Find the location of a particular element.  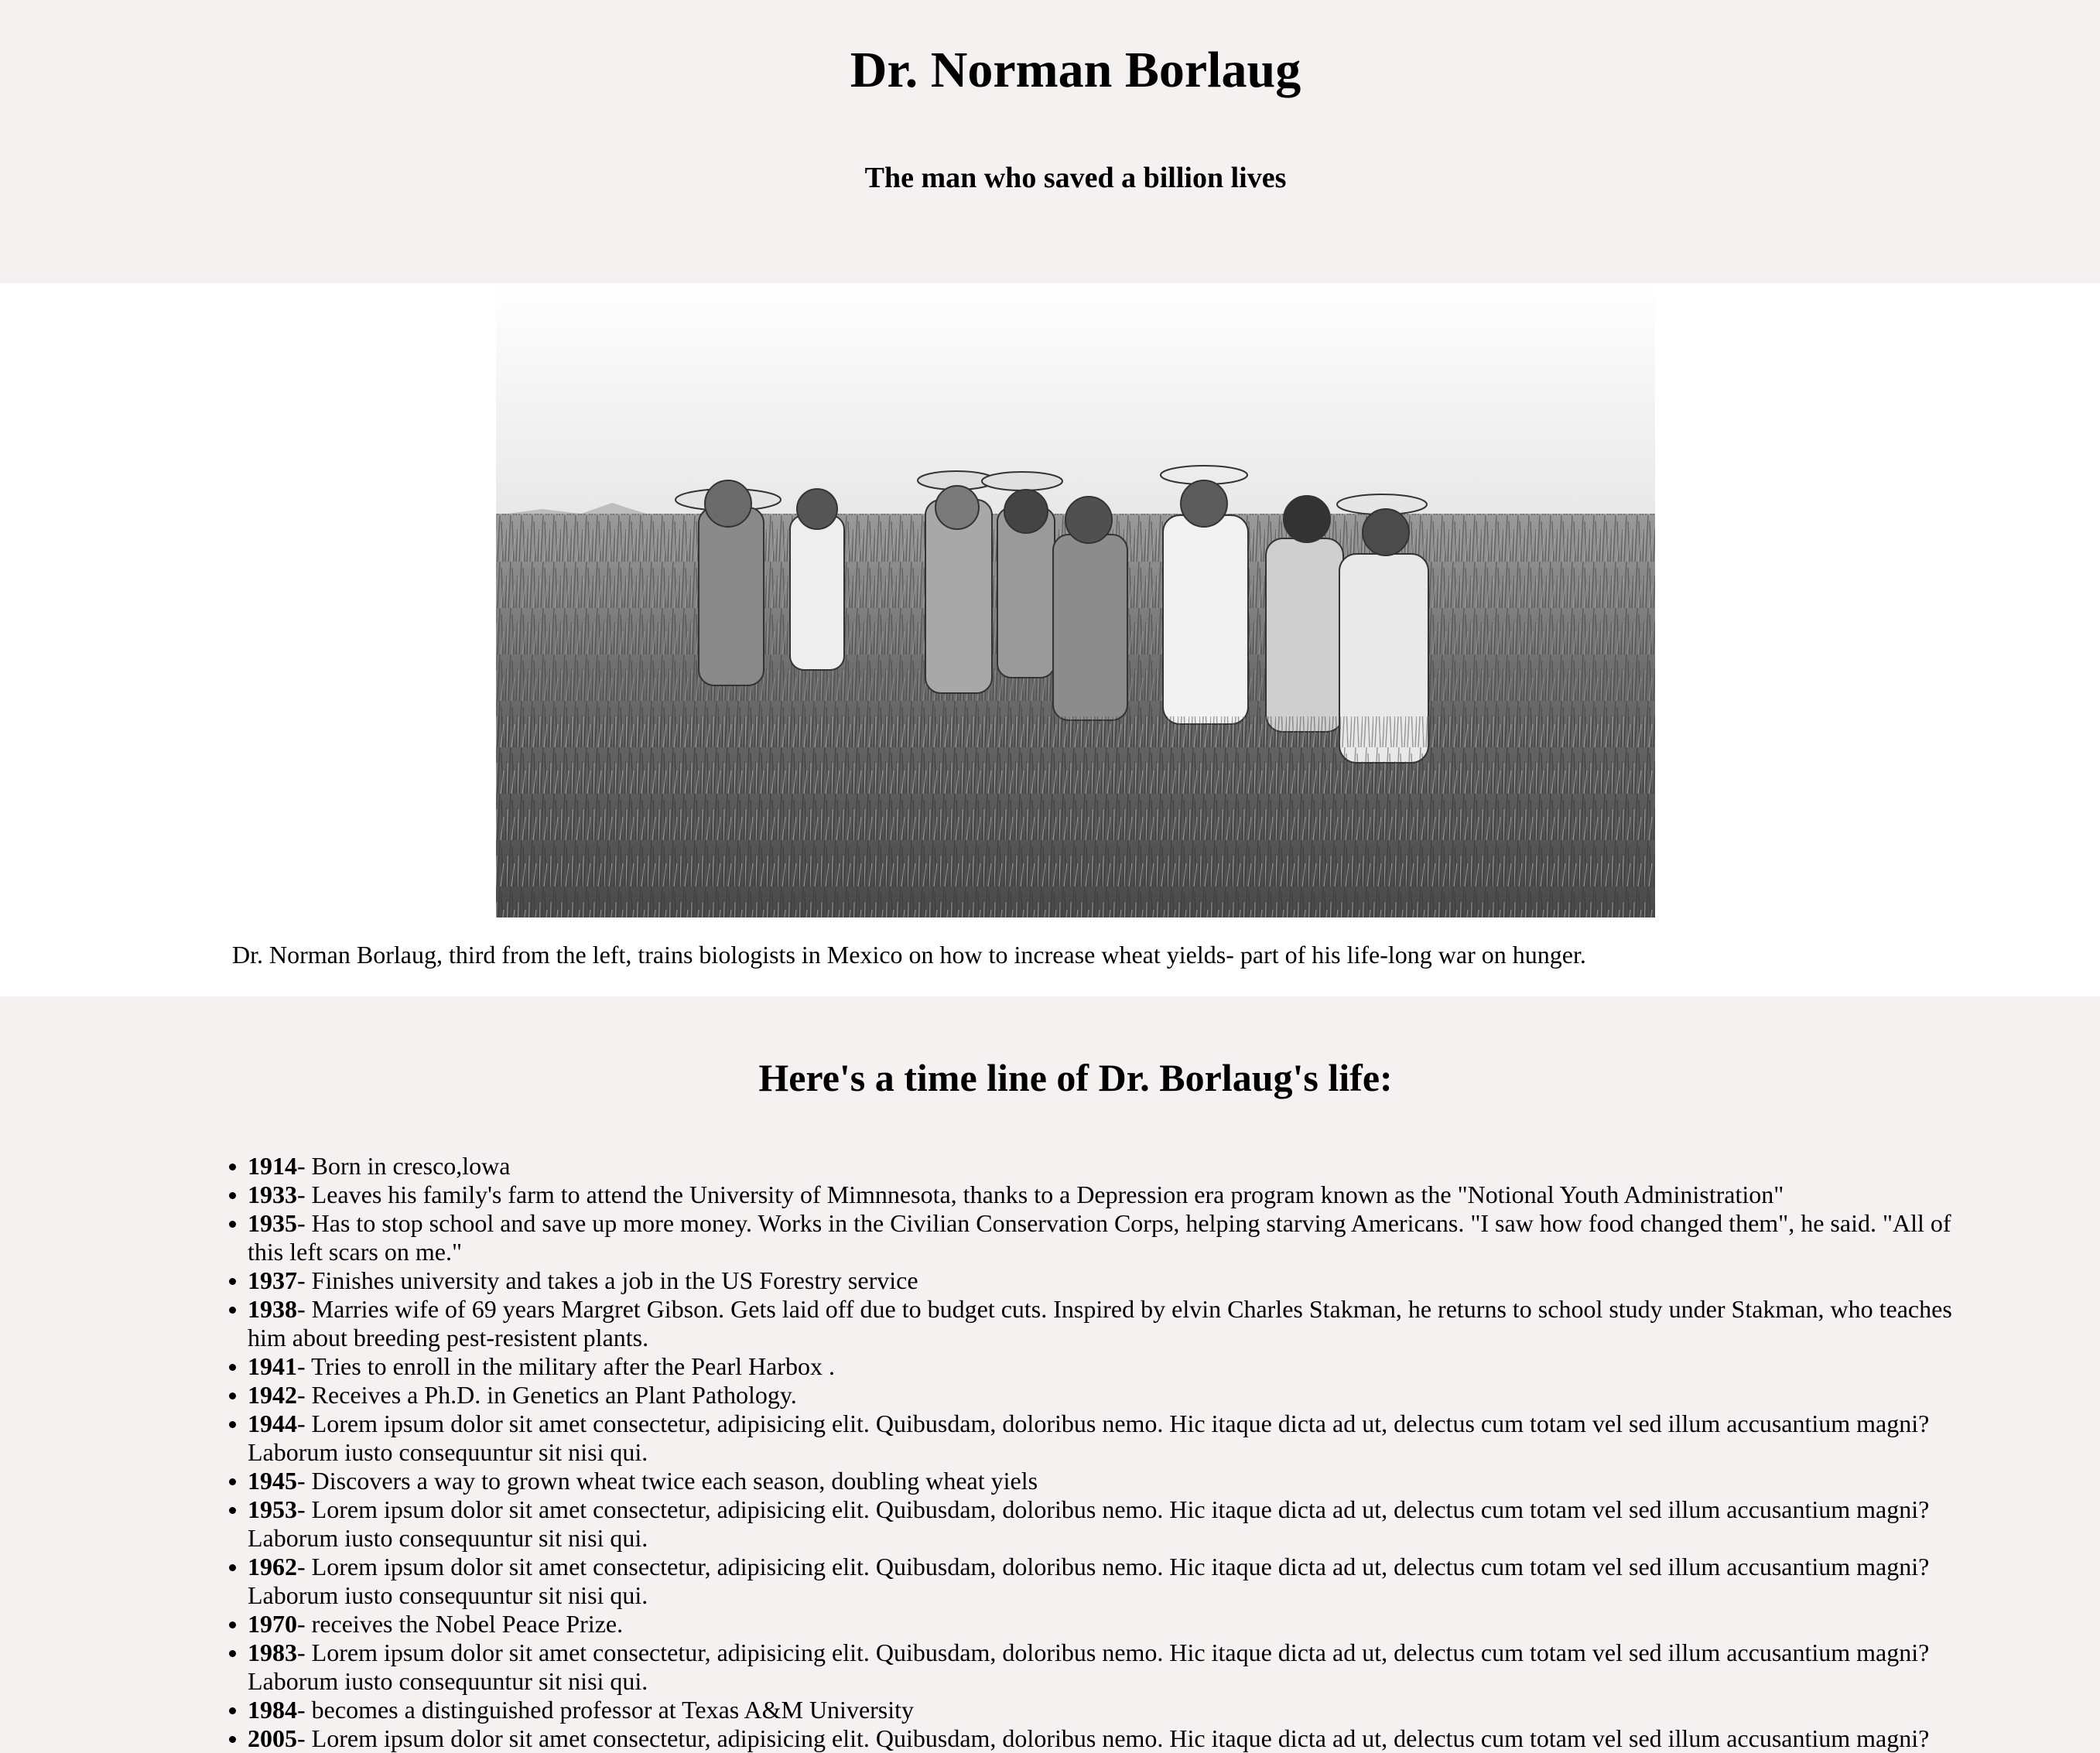

timeline-year: 1938 is located at coordinates (273, 1309).